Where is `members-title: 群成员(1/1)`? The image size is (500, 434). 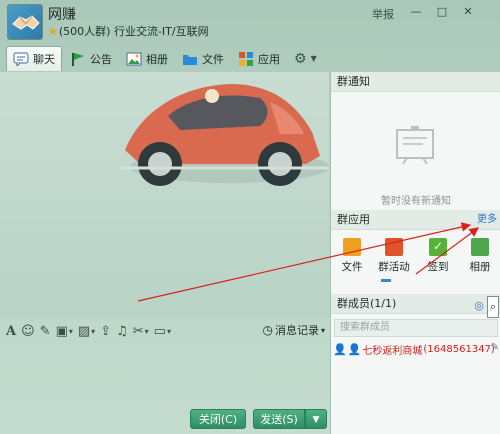
members-title: 群成员(1/1) is located at coordinates (367, 303).